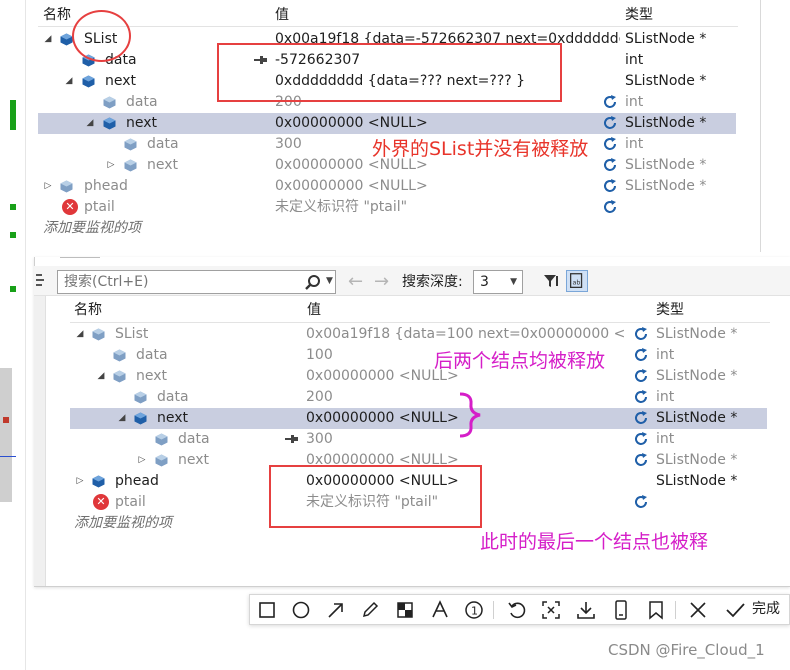  I want to click on watch1-row-ptail: ✕ ptail 未定义标识符 "ptail", so click(388, 207).